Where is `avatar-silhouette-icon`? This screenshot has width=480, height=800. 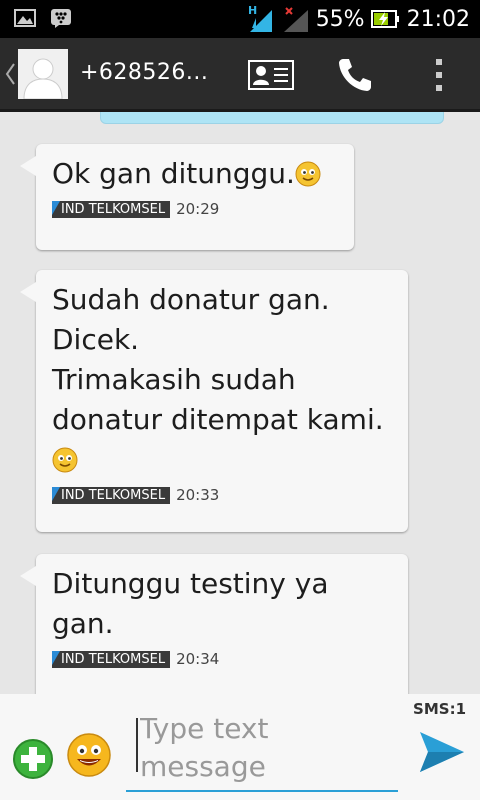
avatar-silhouette-icon is located at coordinates (43, 74).